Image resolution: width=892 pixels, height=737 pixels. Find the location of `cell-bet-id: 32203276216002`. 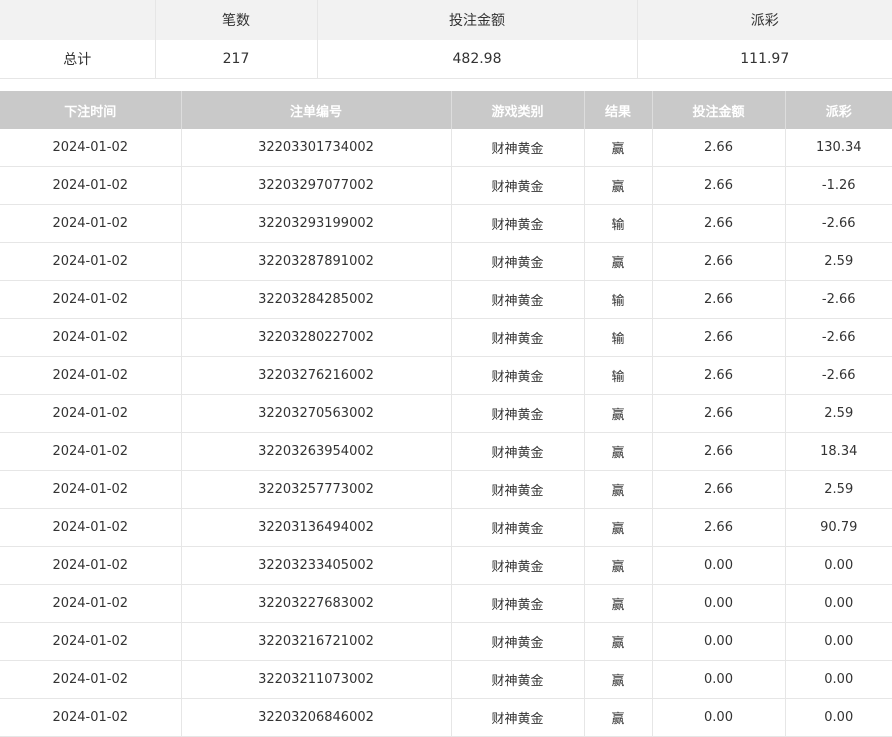

cell-bet-id: 32203276216002 is located at coordinates (315, 375).